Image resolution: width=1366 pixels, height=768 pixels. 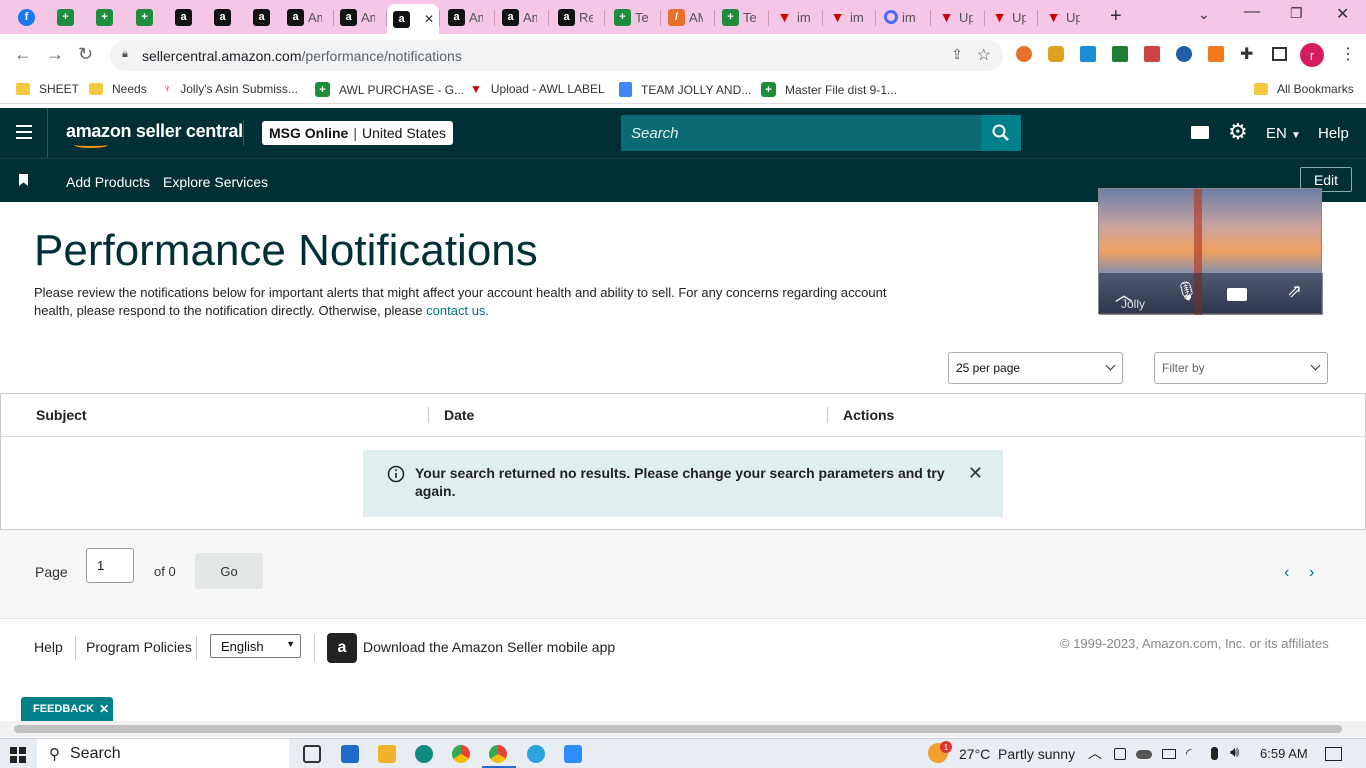 What do you see at coordinates (229, 571) in the screenshot?
I see `go-button: Go` at bounding box center [229, 571].